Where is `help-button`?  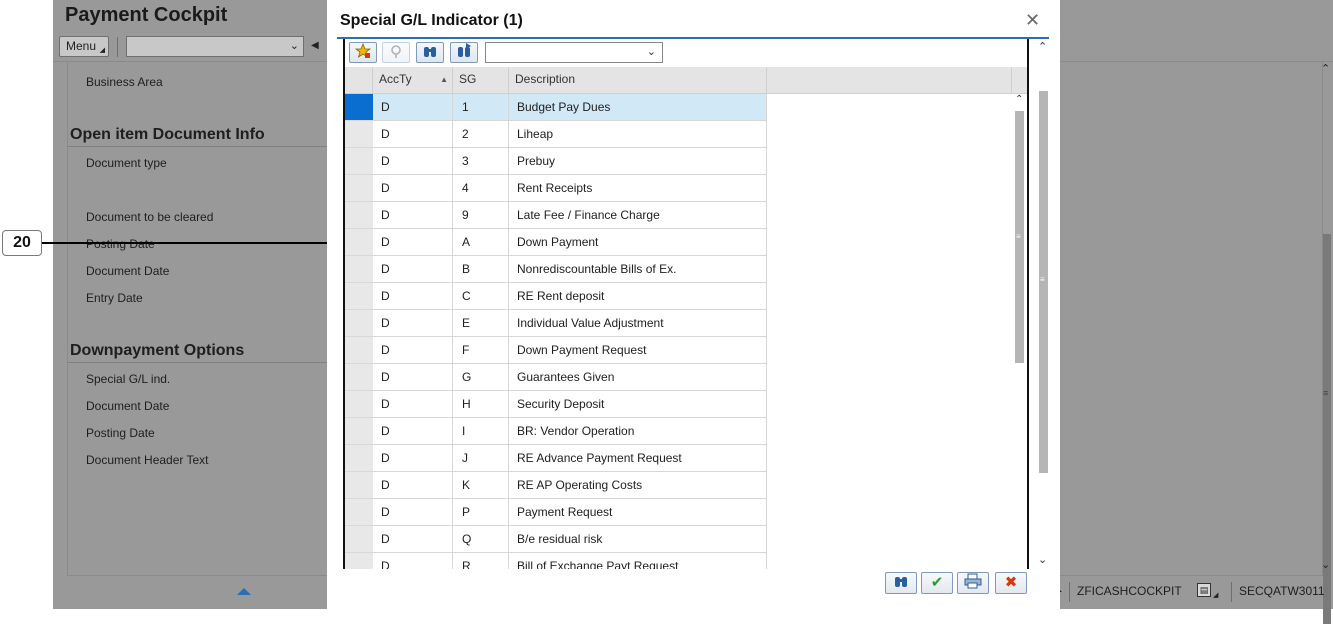 help-button is located at coordinates (396, 52).